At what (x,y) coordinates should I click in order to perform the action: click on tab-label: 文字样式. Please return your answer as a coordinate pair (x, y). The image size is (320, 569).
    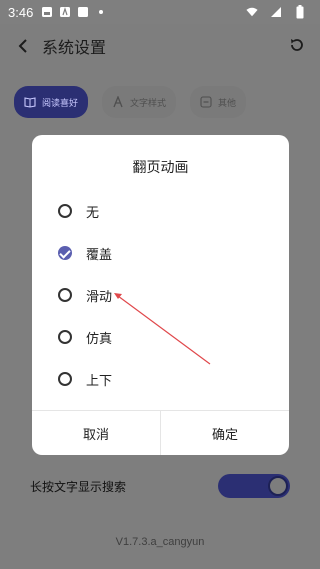
    Looking at the image, I should click on (148, 103).